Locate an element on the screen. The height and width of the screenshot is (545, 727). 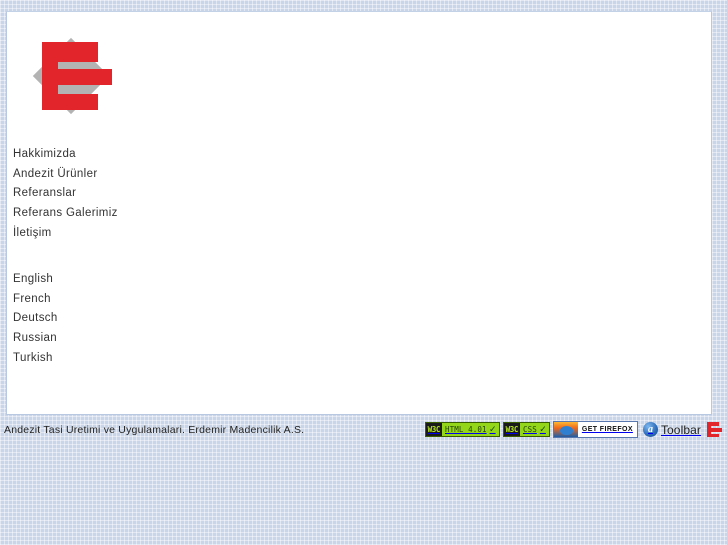
w3c-css-label: CSS is located at coordinates (529, 429).